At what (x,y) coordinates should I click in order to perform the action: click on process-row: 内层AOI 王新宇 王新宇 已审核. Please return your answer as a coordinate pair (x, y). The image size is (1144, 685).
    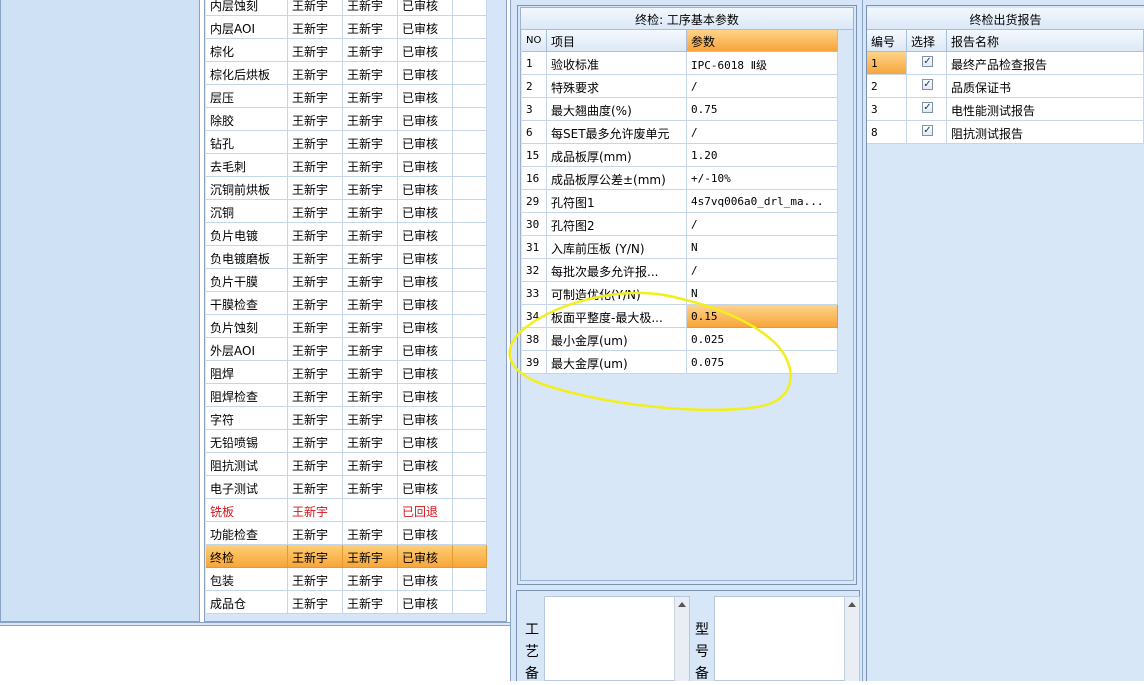
    Looking at the image, I should click on (346, 27).